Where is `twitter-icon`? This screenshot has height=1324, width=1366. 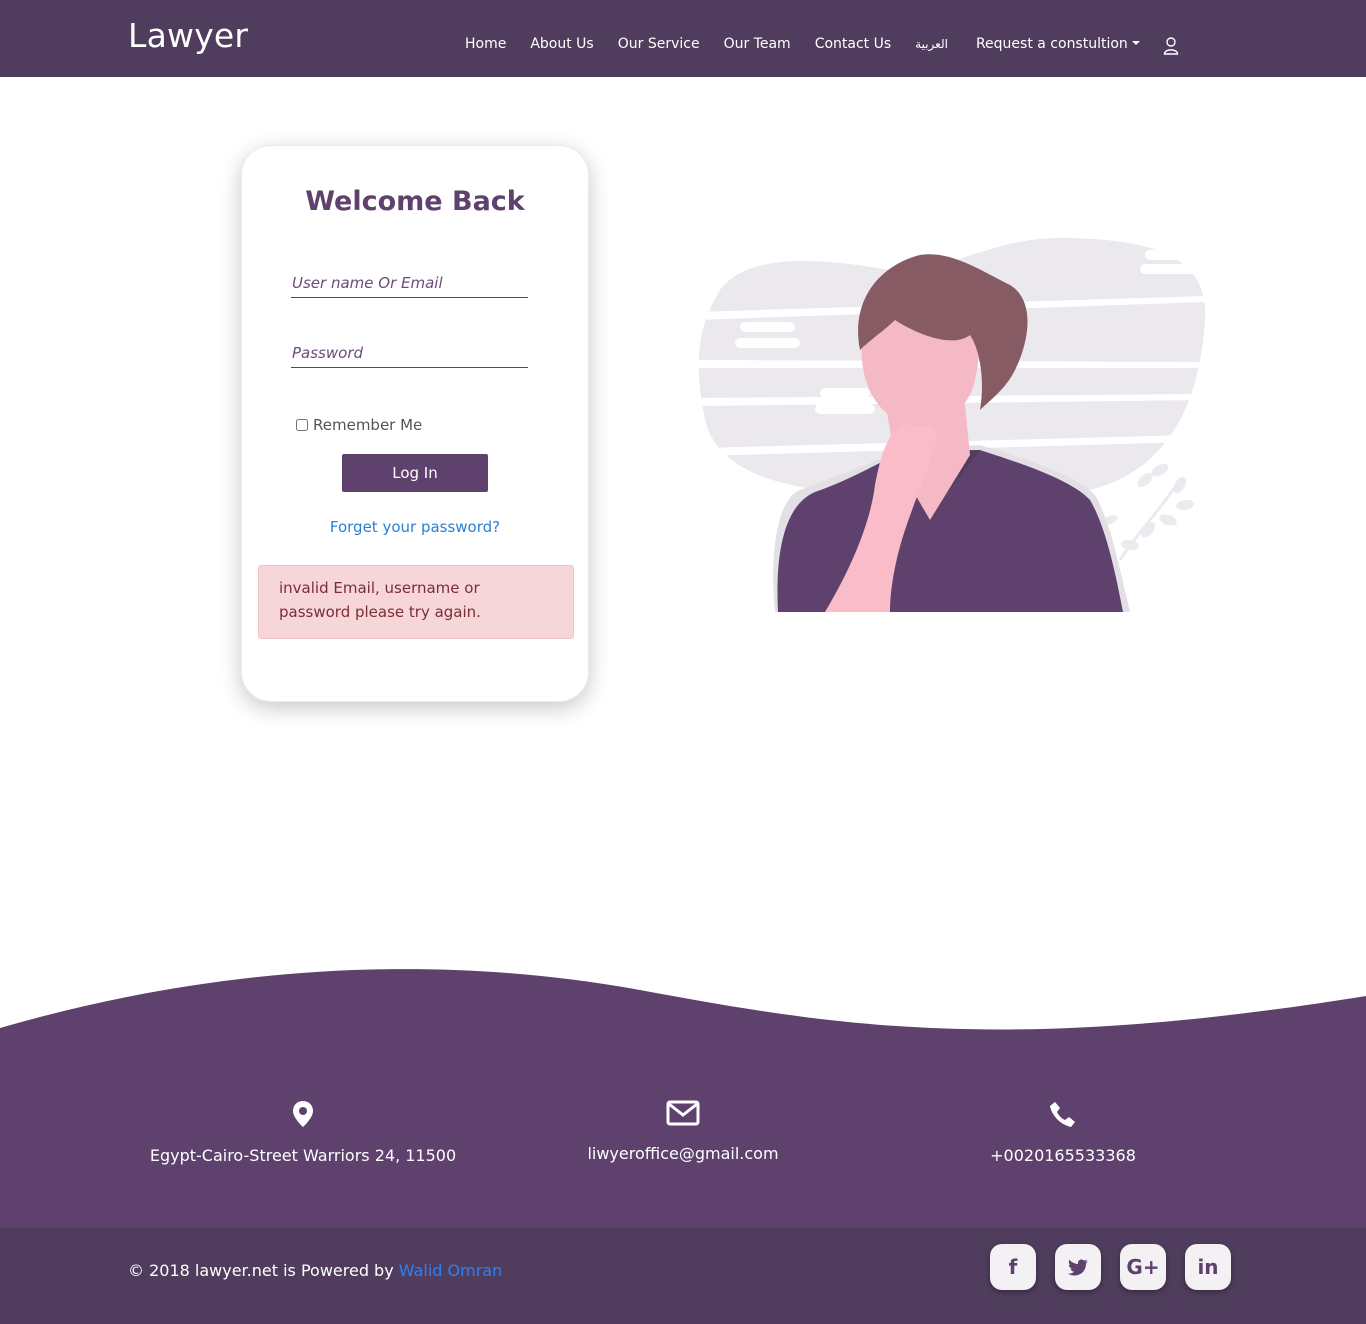 twitter-icon is located at coordinates (1078, 1267).